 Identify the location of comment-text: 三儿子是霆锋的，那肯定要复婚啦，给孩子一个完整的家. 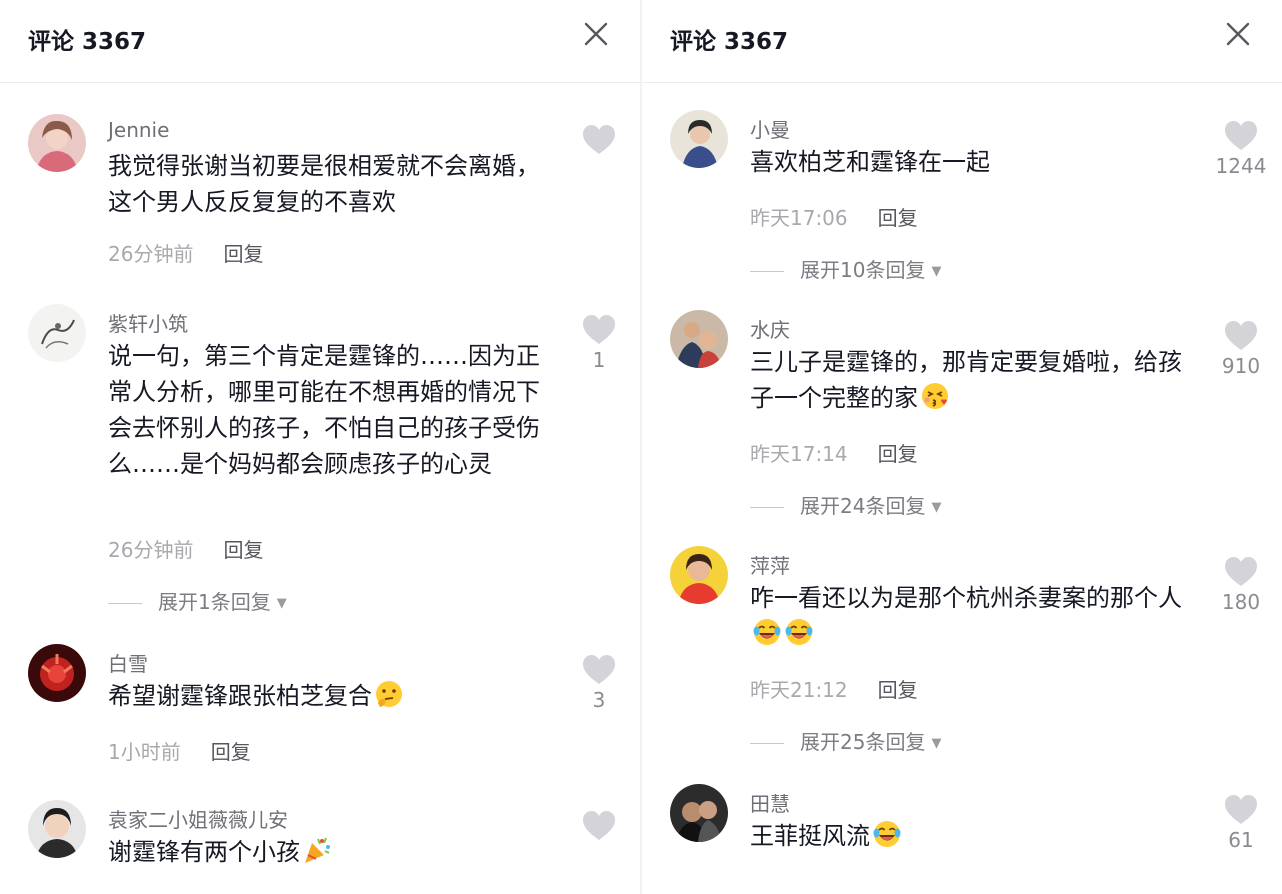
(970, 380).